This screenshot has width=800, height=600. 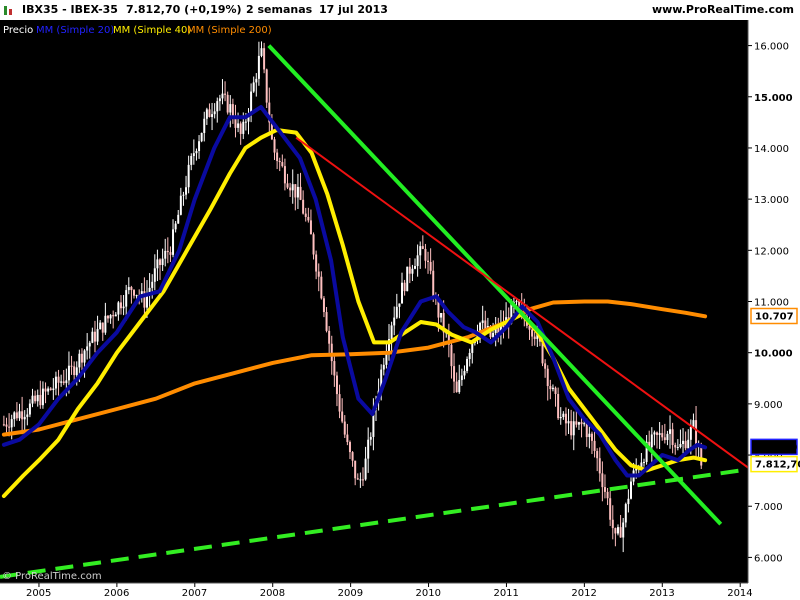 I want to click on y-tick-label: 6.000, so click(x=768, y=558).